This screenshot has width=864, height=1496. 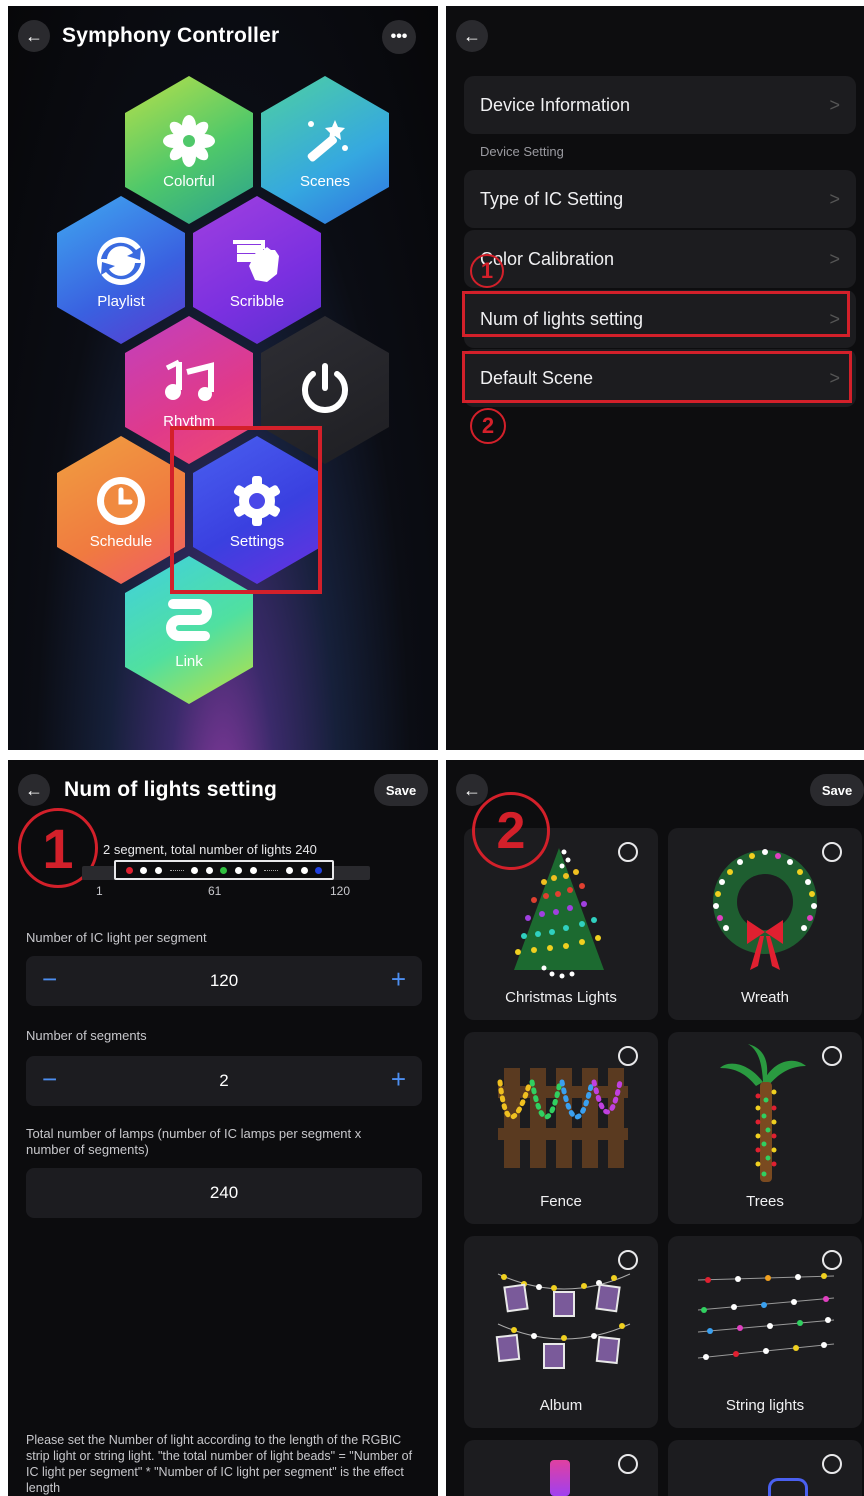 What do you see at coordinates (660, 105) in the screenshot?
I see `device-information-row: Device Information >` at bounding box center [660, 105].